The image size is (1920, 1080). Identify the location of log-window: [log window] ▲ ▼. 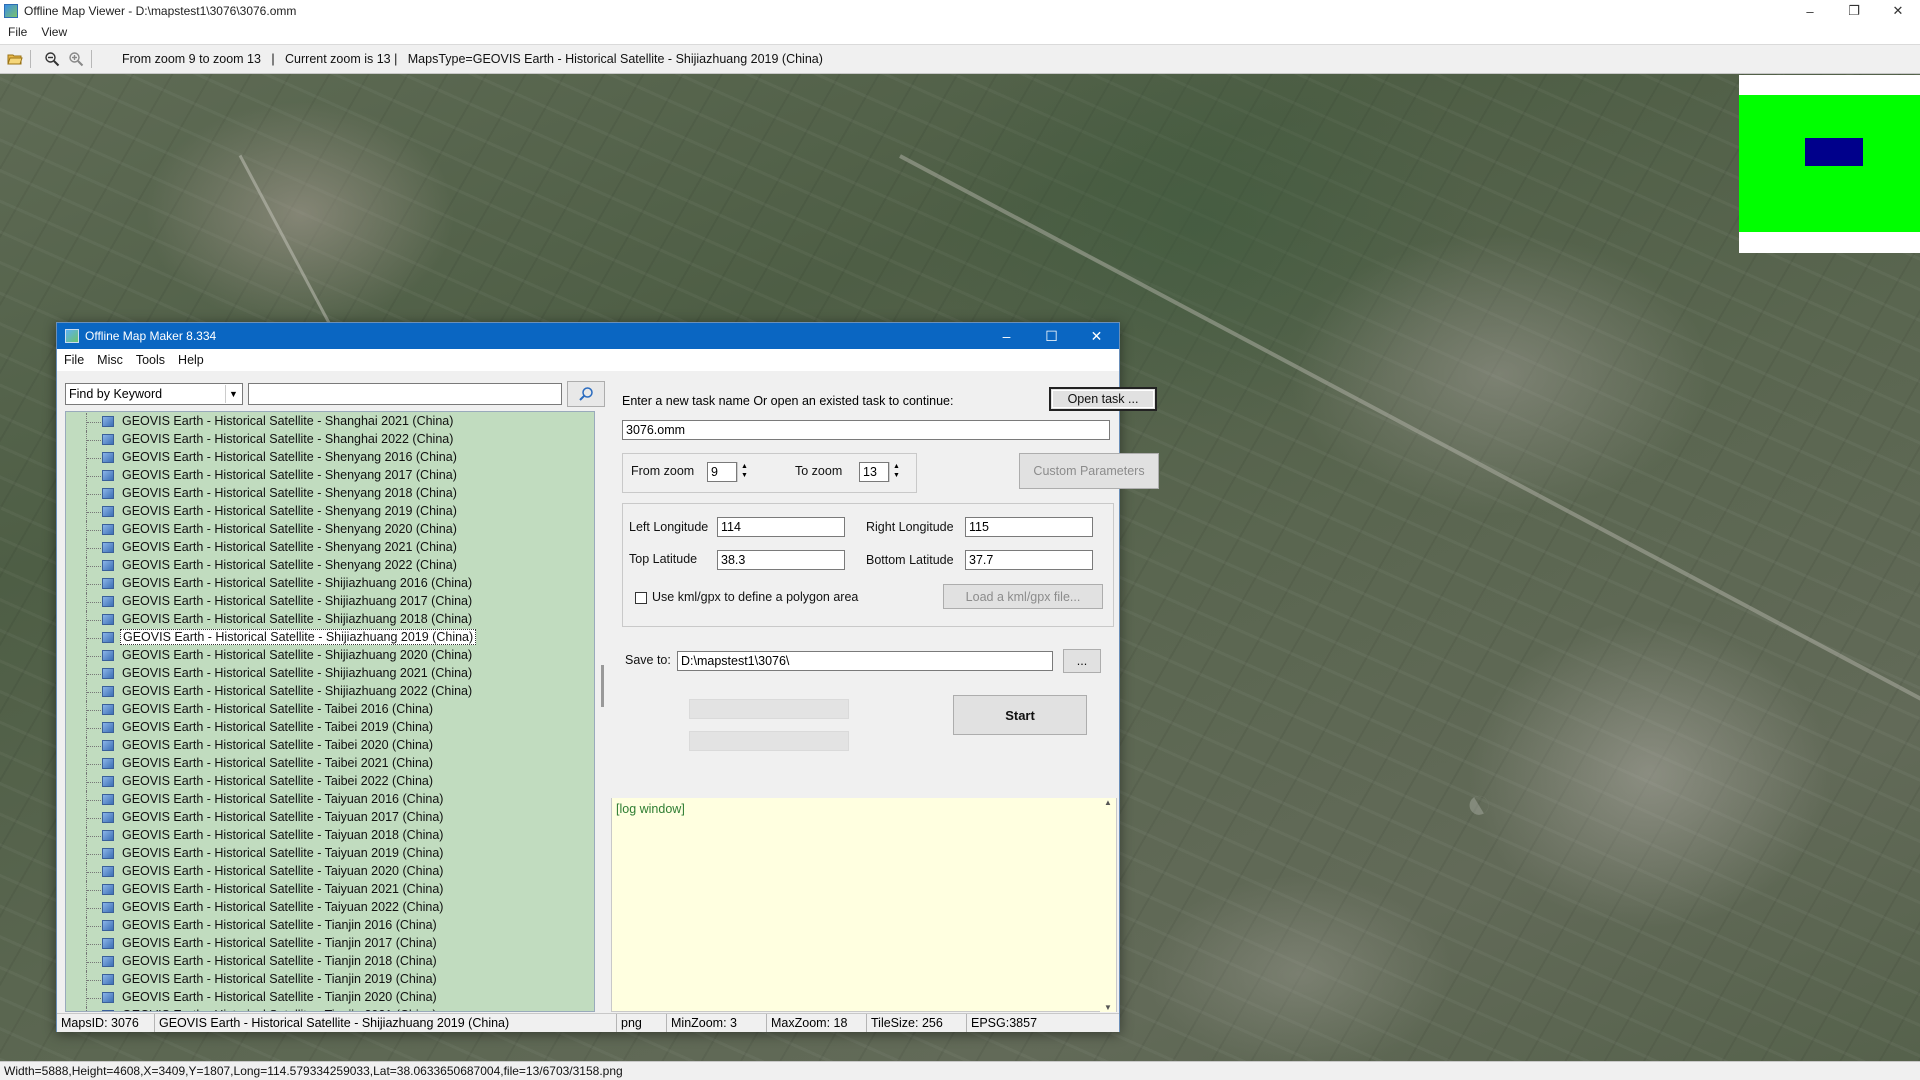
(864, 905).